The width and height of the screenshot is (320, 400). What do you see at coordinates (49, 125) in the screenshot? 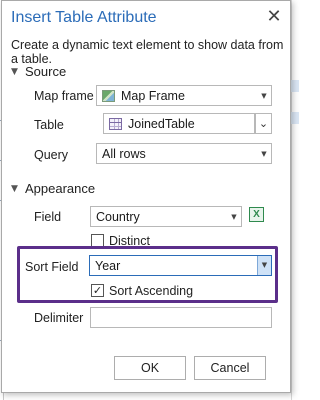
I see `table-label: Table` at bounding box center [49, 125].